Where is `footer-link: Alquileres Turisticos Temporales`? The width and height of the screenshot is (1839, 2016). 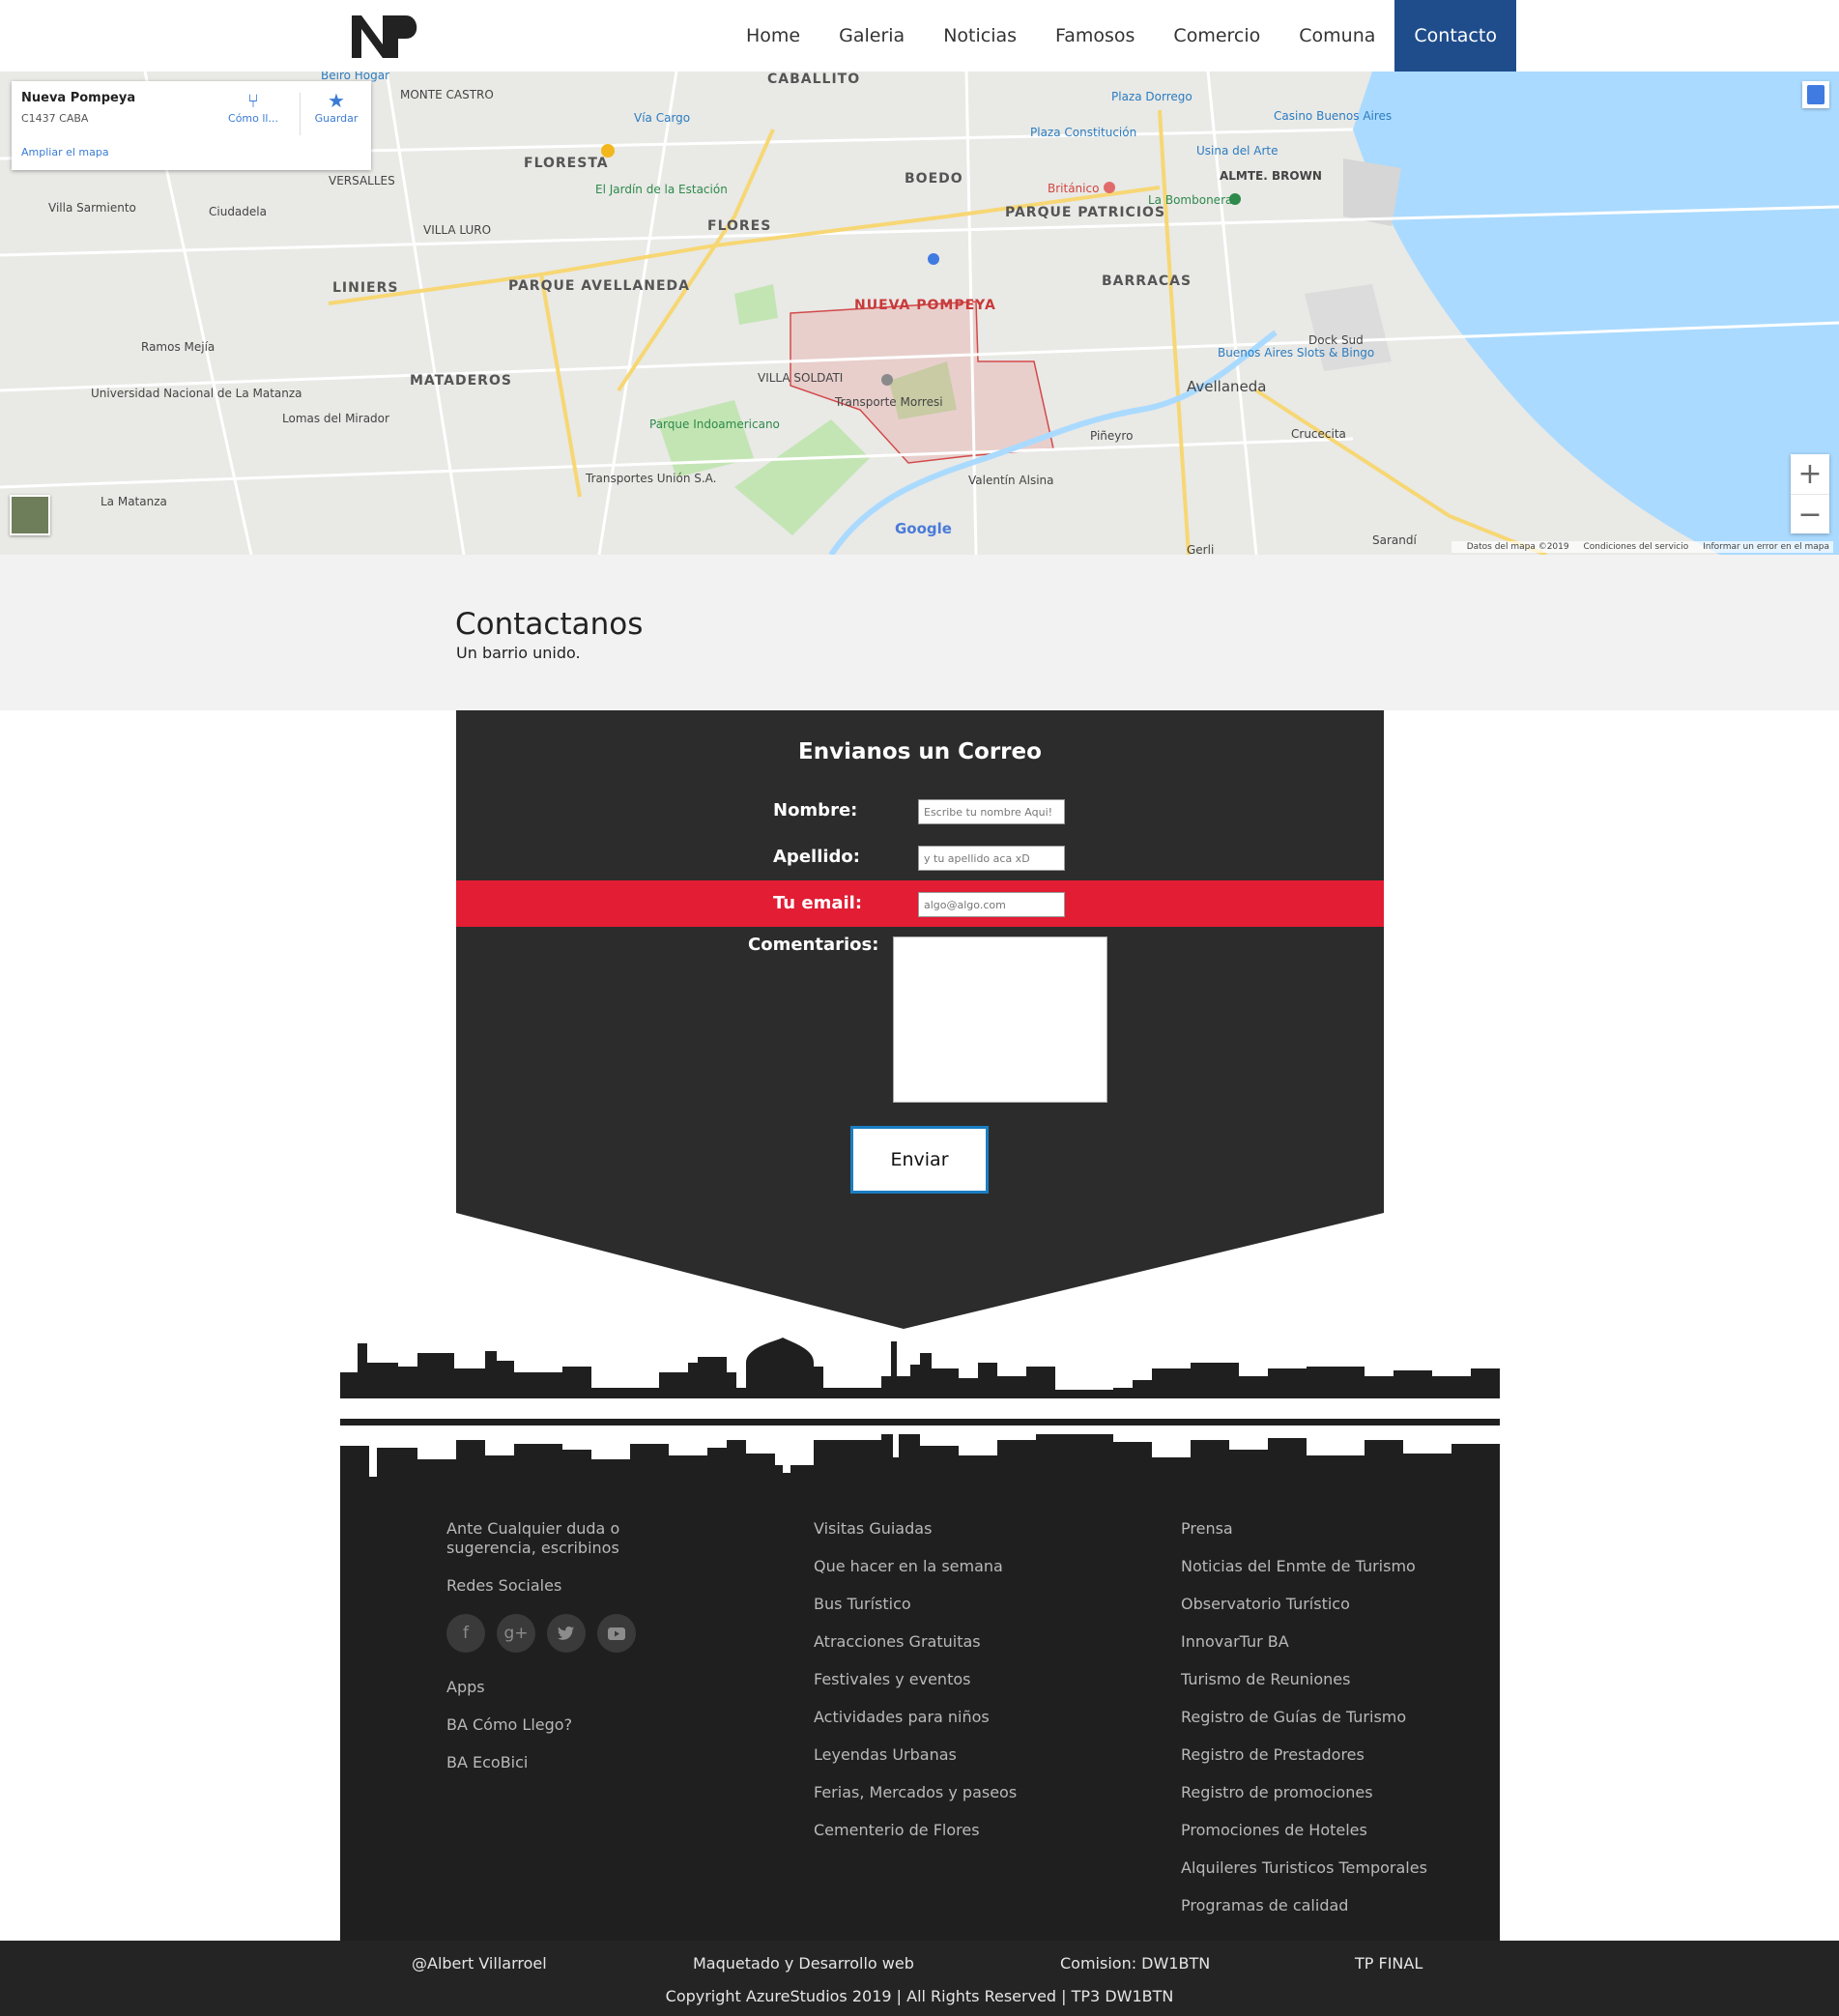 footer-link: Alquileres Turisticos Temporales is located at coordinates (1326, 1868).